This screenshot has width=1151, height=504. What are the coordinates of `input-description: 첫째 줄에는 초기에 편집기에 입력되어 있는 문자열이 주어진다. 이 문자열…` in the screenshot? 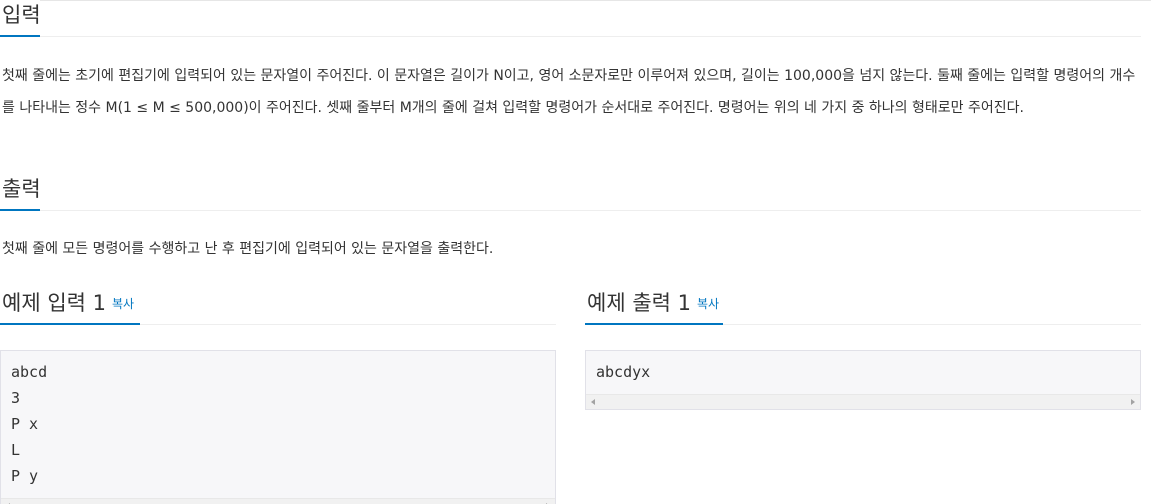 It's located at (569, 92).